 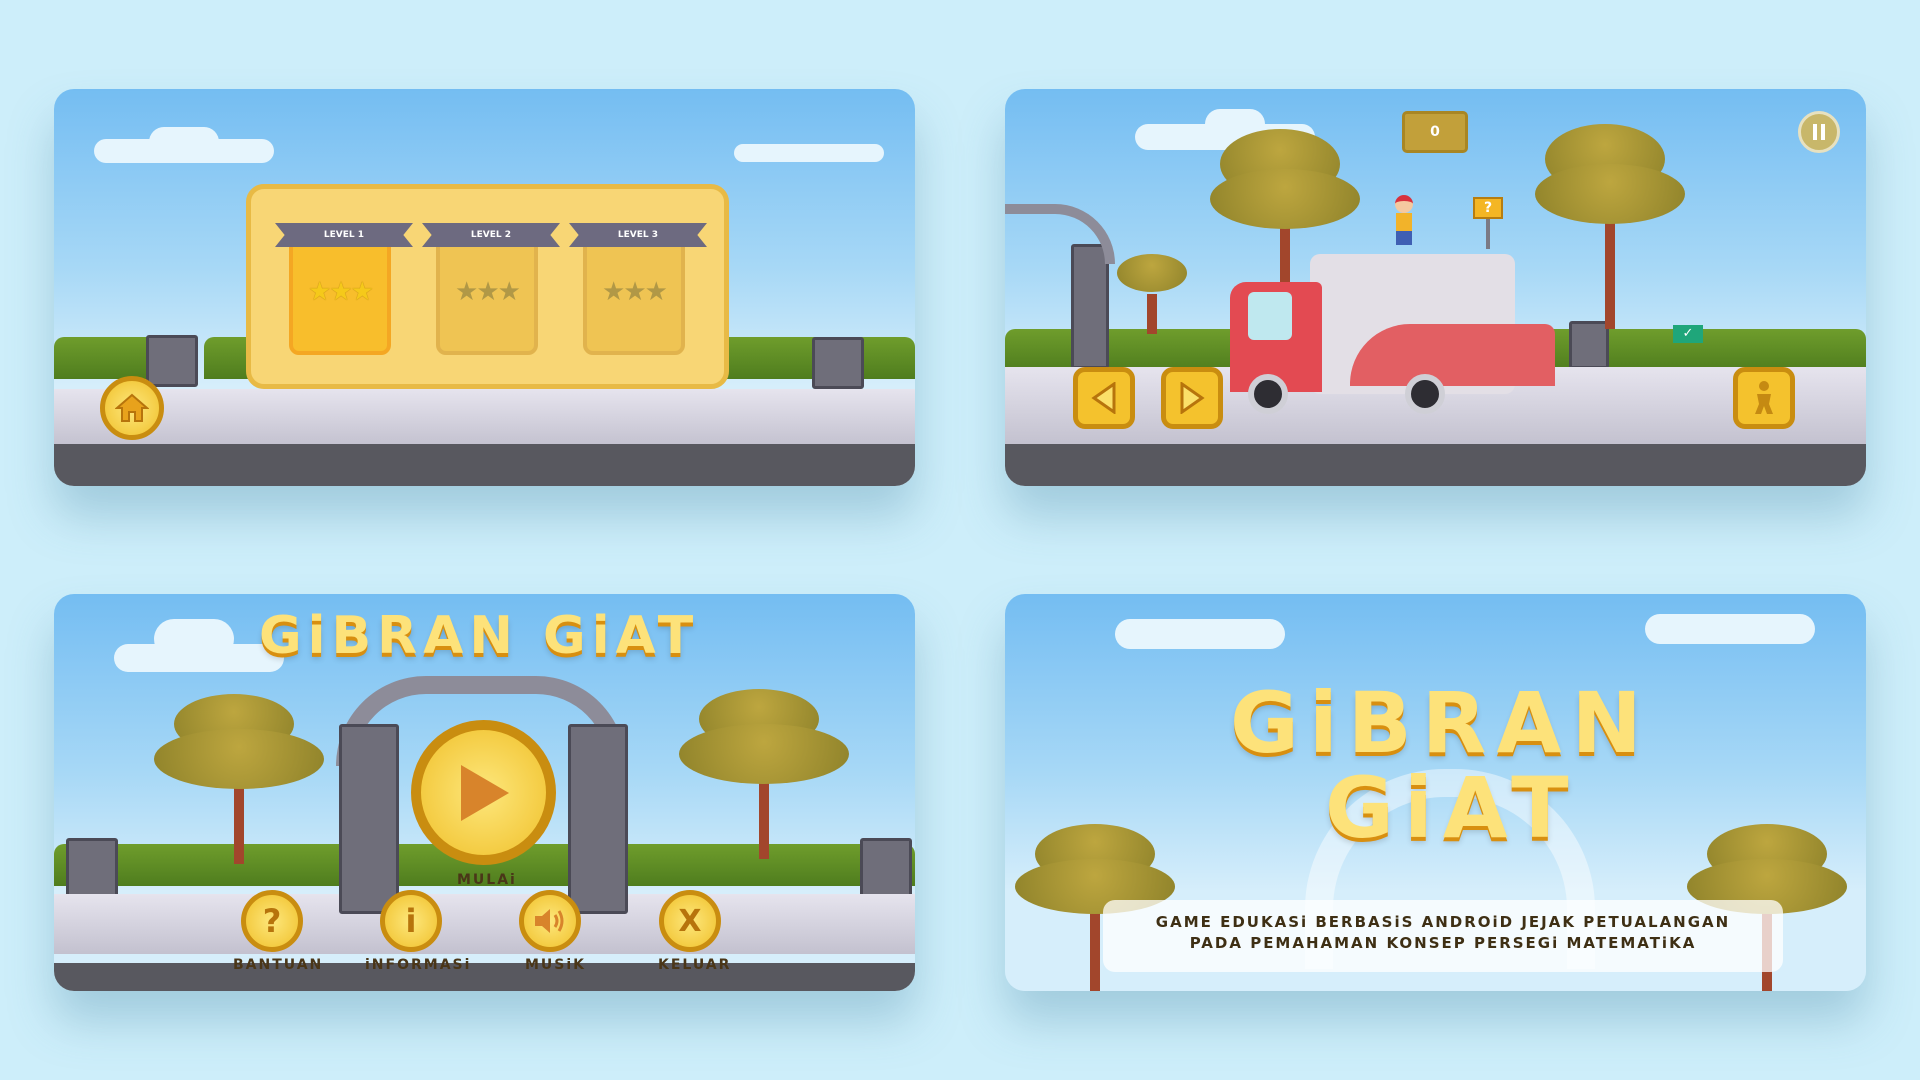 I want to click on play-icon, so click(x=484, y=792).